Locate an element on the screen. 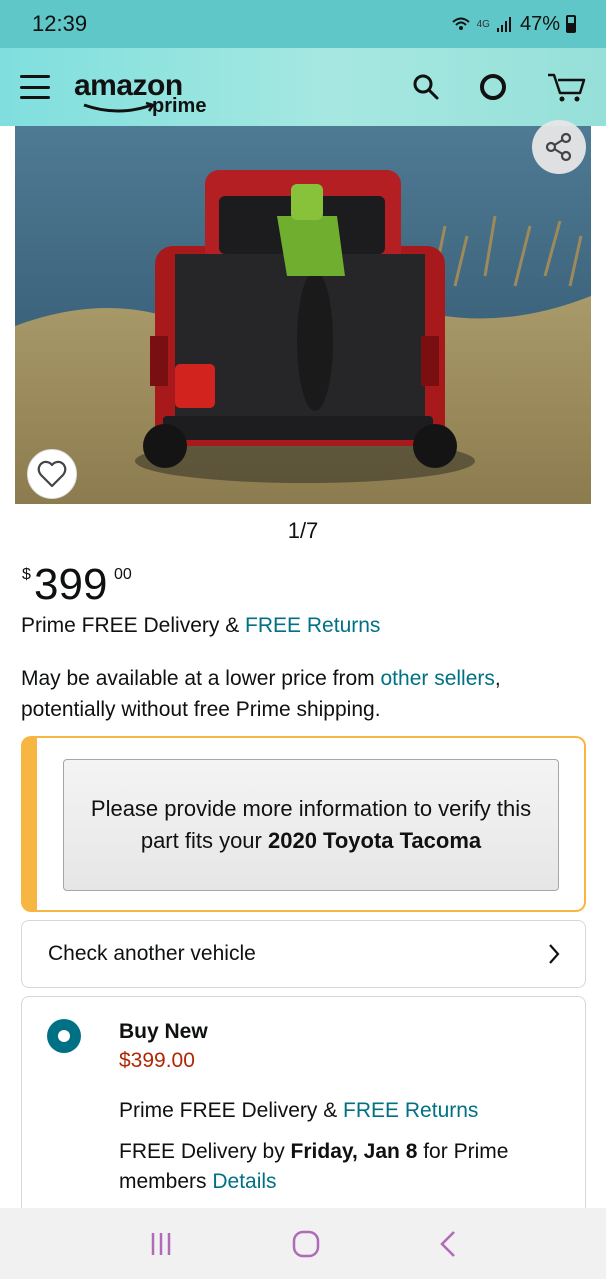 The height and width of the screenshot is (1279, 606). buy-new-free-delivery: FREE Delivery by Friday, Jan 8 for Prime is located at coordinates (314, 1151).